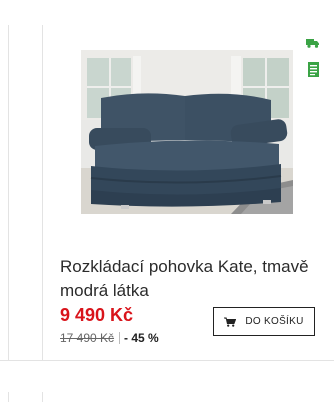  What do you see at coordinates (97, 315) in the screenshot?
I see `current-price: 9 490 Kč` at bounding box center [97, 315].